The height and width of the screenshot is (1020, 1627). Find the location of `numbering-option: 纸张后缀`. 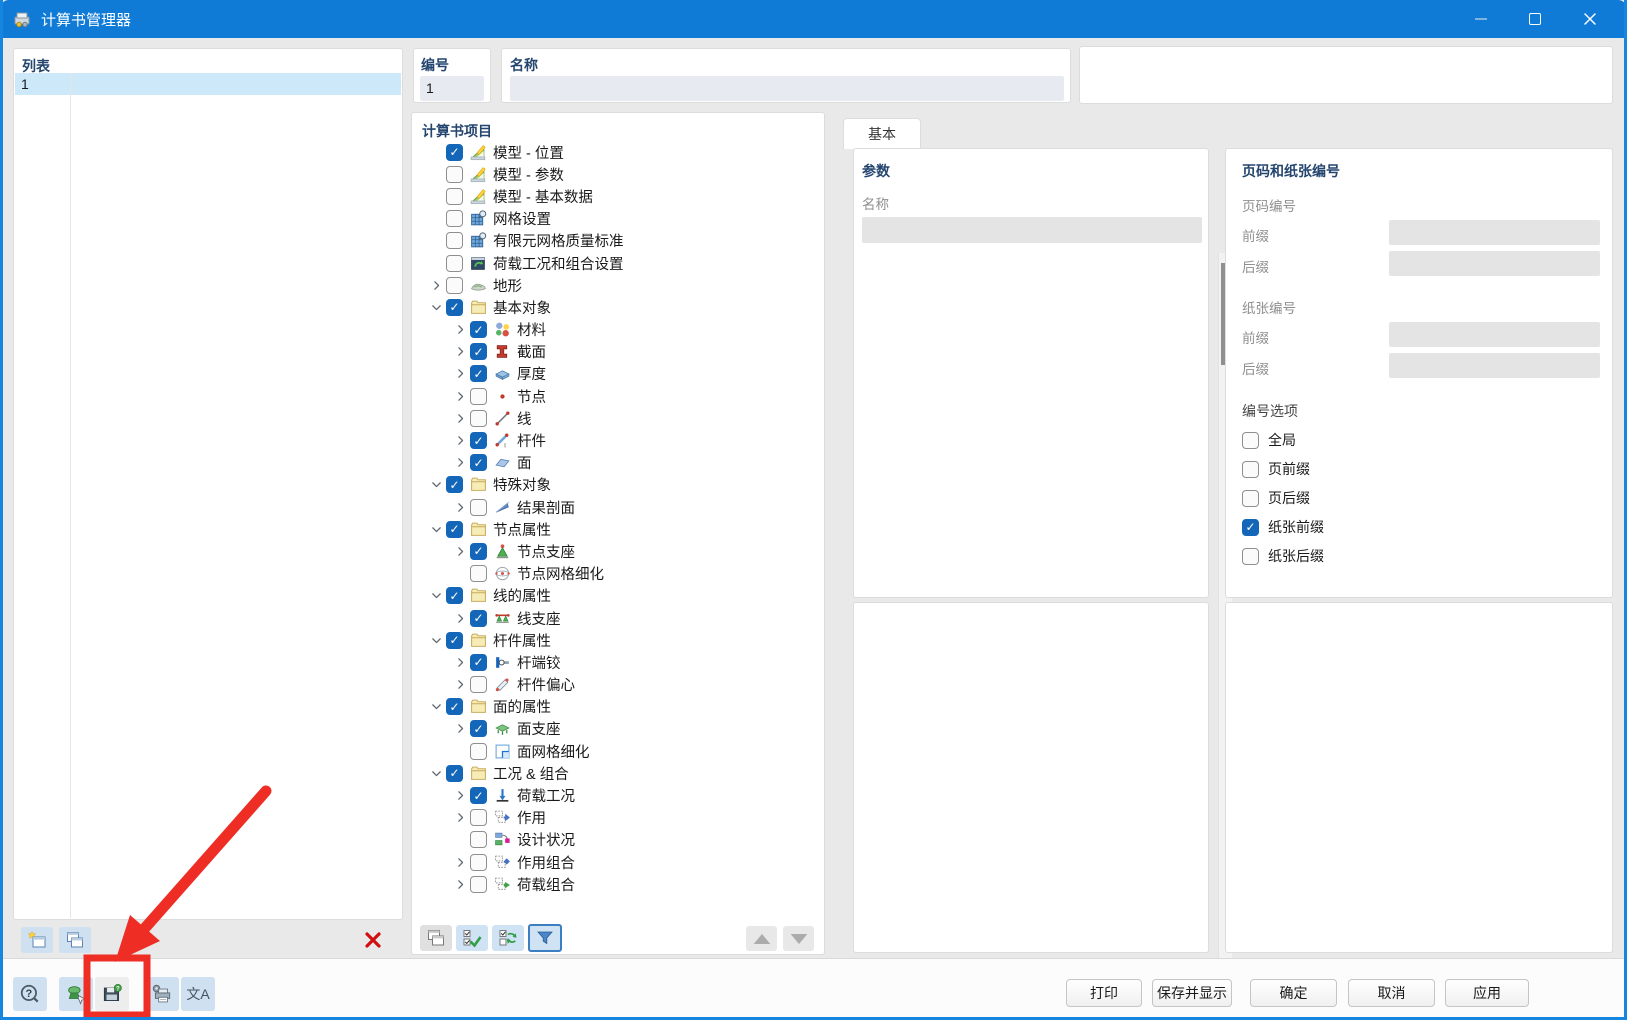

numbering-option: 纸张后缀 is located at coordinates (1417, 556).